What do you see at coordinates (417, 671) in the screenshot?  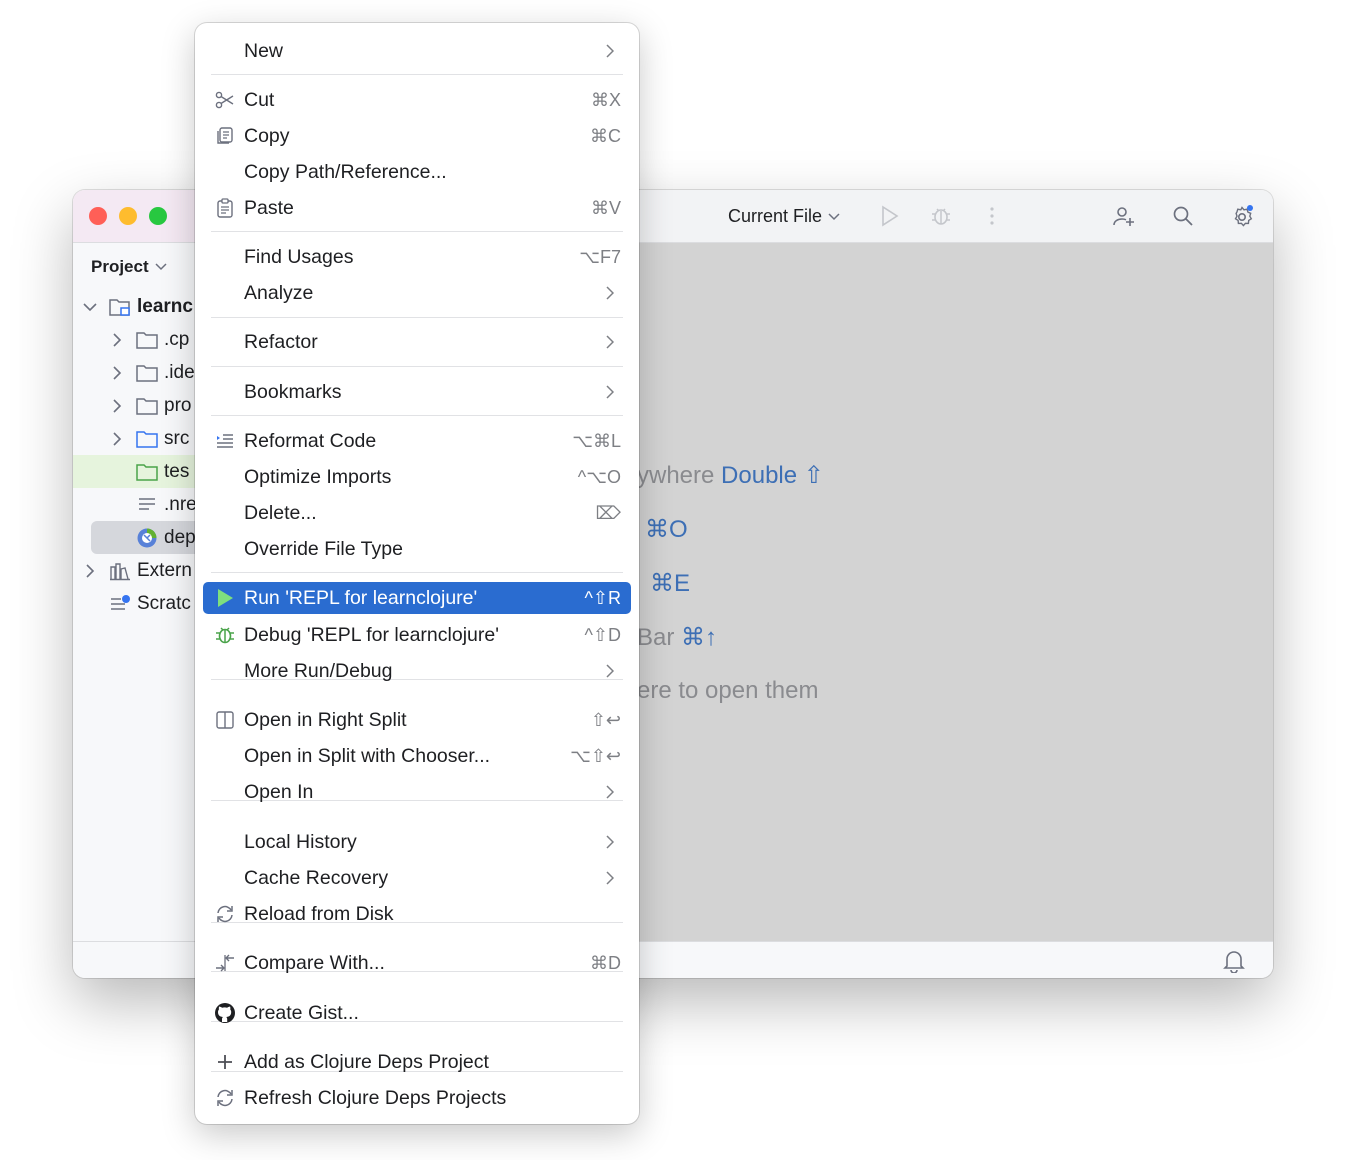 I see `menu-item-more-run-debug: More Run/Debug` at bounding box center [417, 671].